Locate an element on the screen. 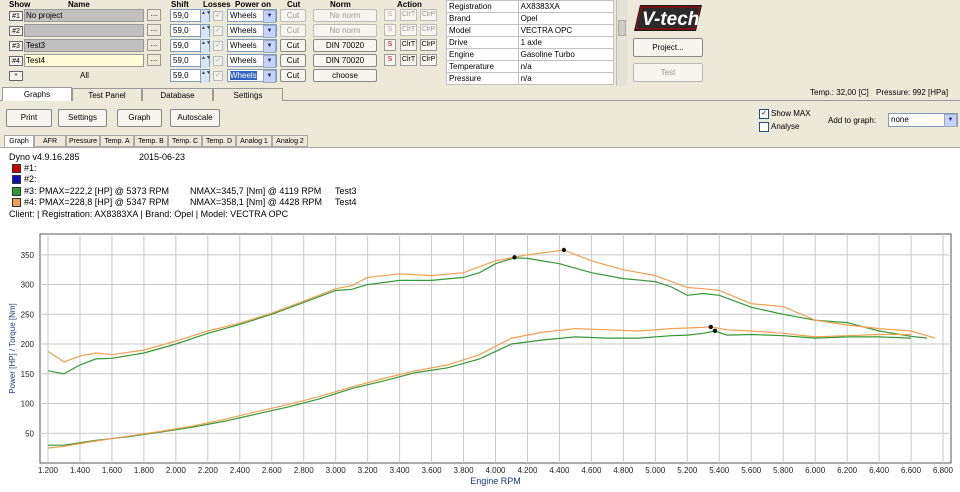 The width and height of the screenshot is (960, 492). tab-database: Database is located at coordinates (177, 94).